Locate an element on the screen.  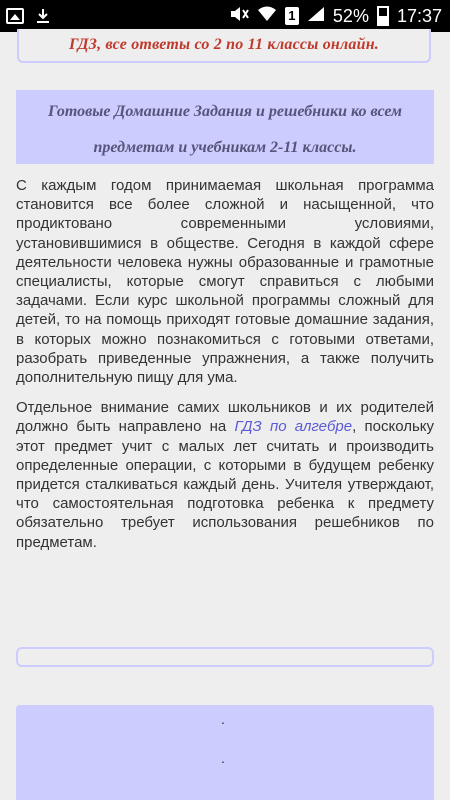
footer-box: . . is located at coordinates (225, 752).